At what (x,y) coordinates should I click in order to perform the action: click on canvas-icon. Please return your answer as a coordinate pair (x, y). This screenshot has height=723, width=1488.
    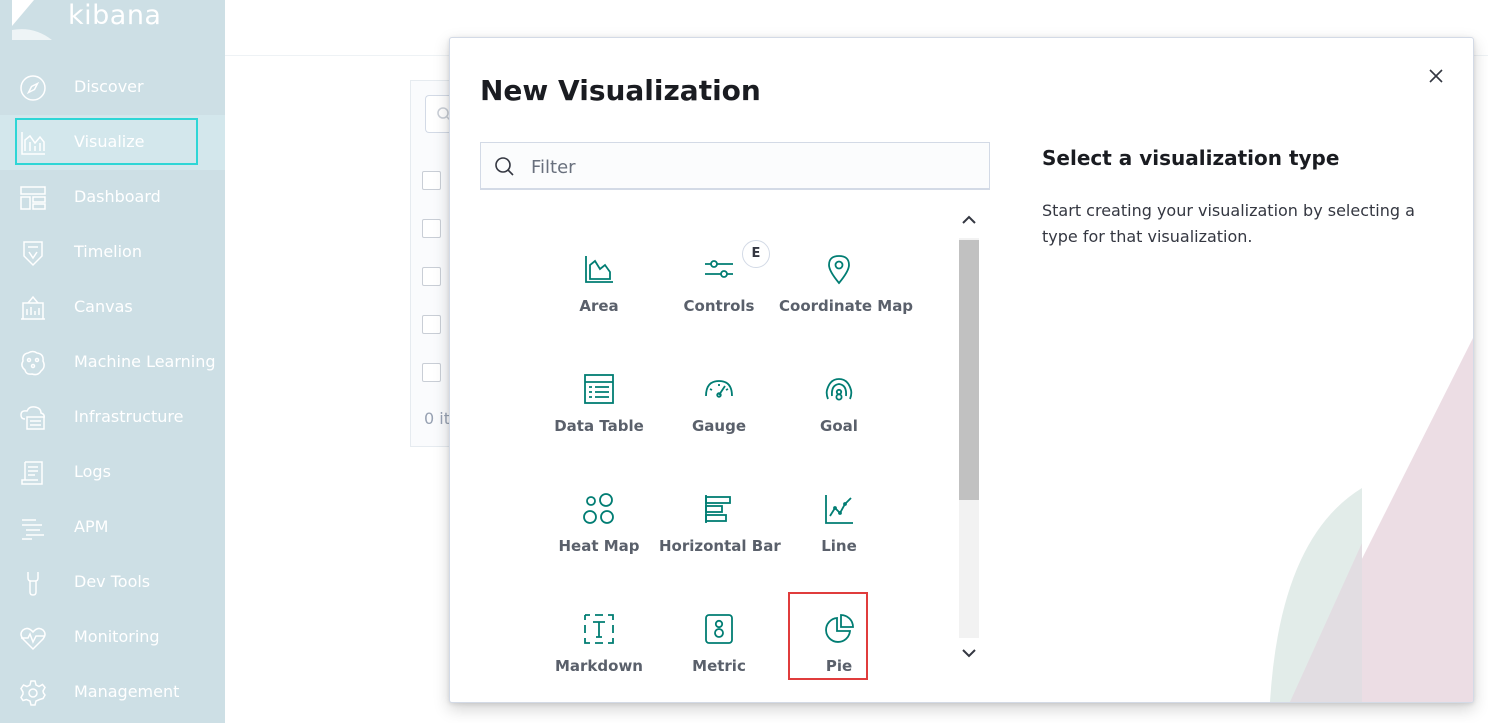
    Looking at the image, I should click on (33, 308).